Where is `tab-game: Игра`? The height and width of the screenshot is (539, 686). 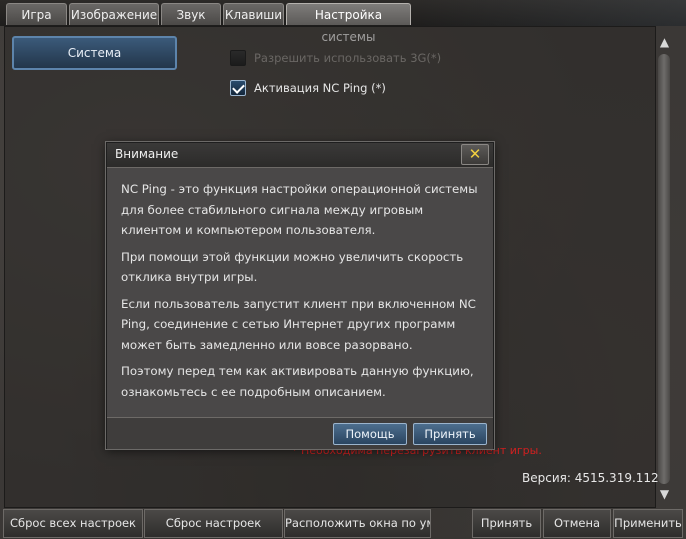 tab-game: Игра is located at coordinates (36, 14).